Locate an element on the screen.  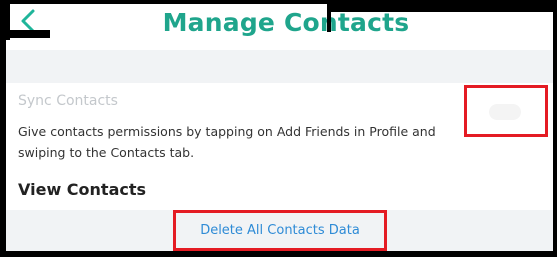
sync-toggle-highlight is located at coordinates (506, 111).